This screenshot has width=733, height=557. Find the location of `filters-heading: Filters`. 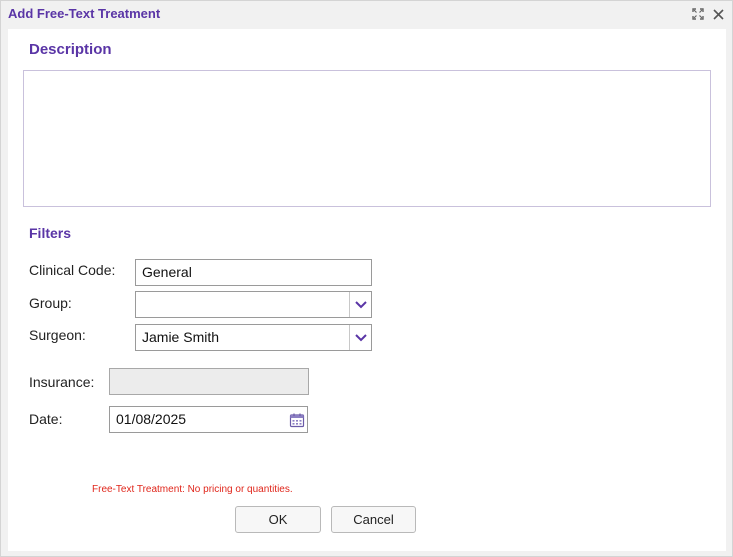

filters-heading: Filters is located at coordinates (50, 233).